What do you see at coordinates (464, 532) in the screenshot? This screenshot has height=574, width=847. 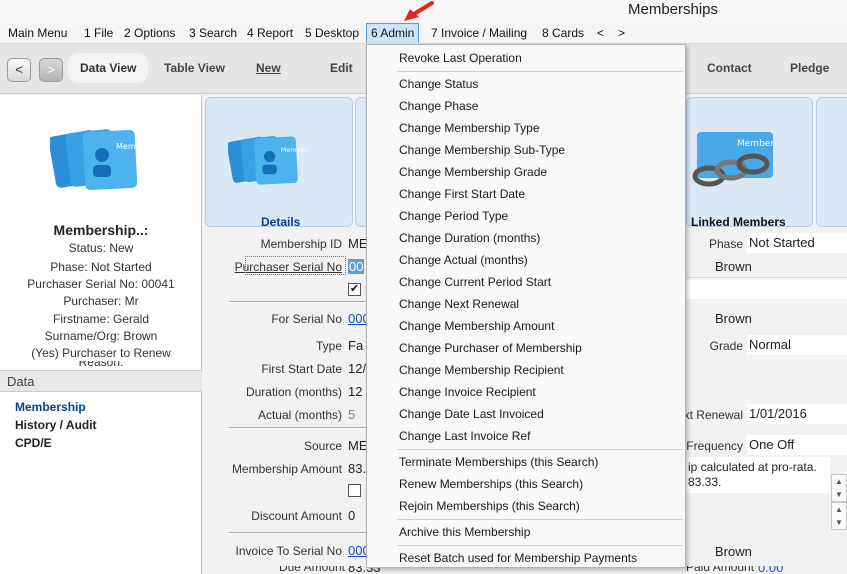 I see `menu-archive-membership: Archive this Membership` at bounding box center [464, 532].